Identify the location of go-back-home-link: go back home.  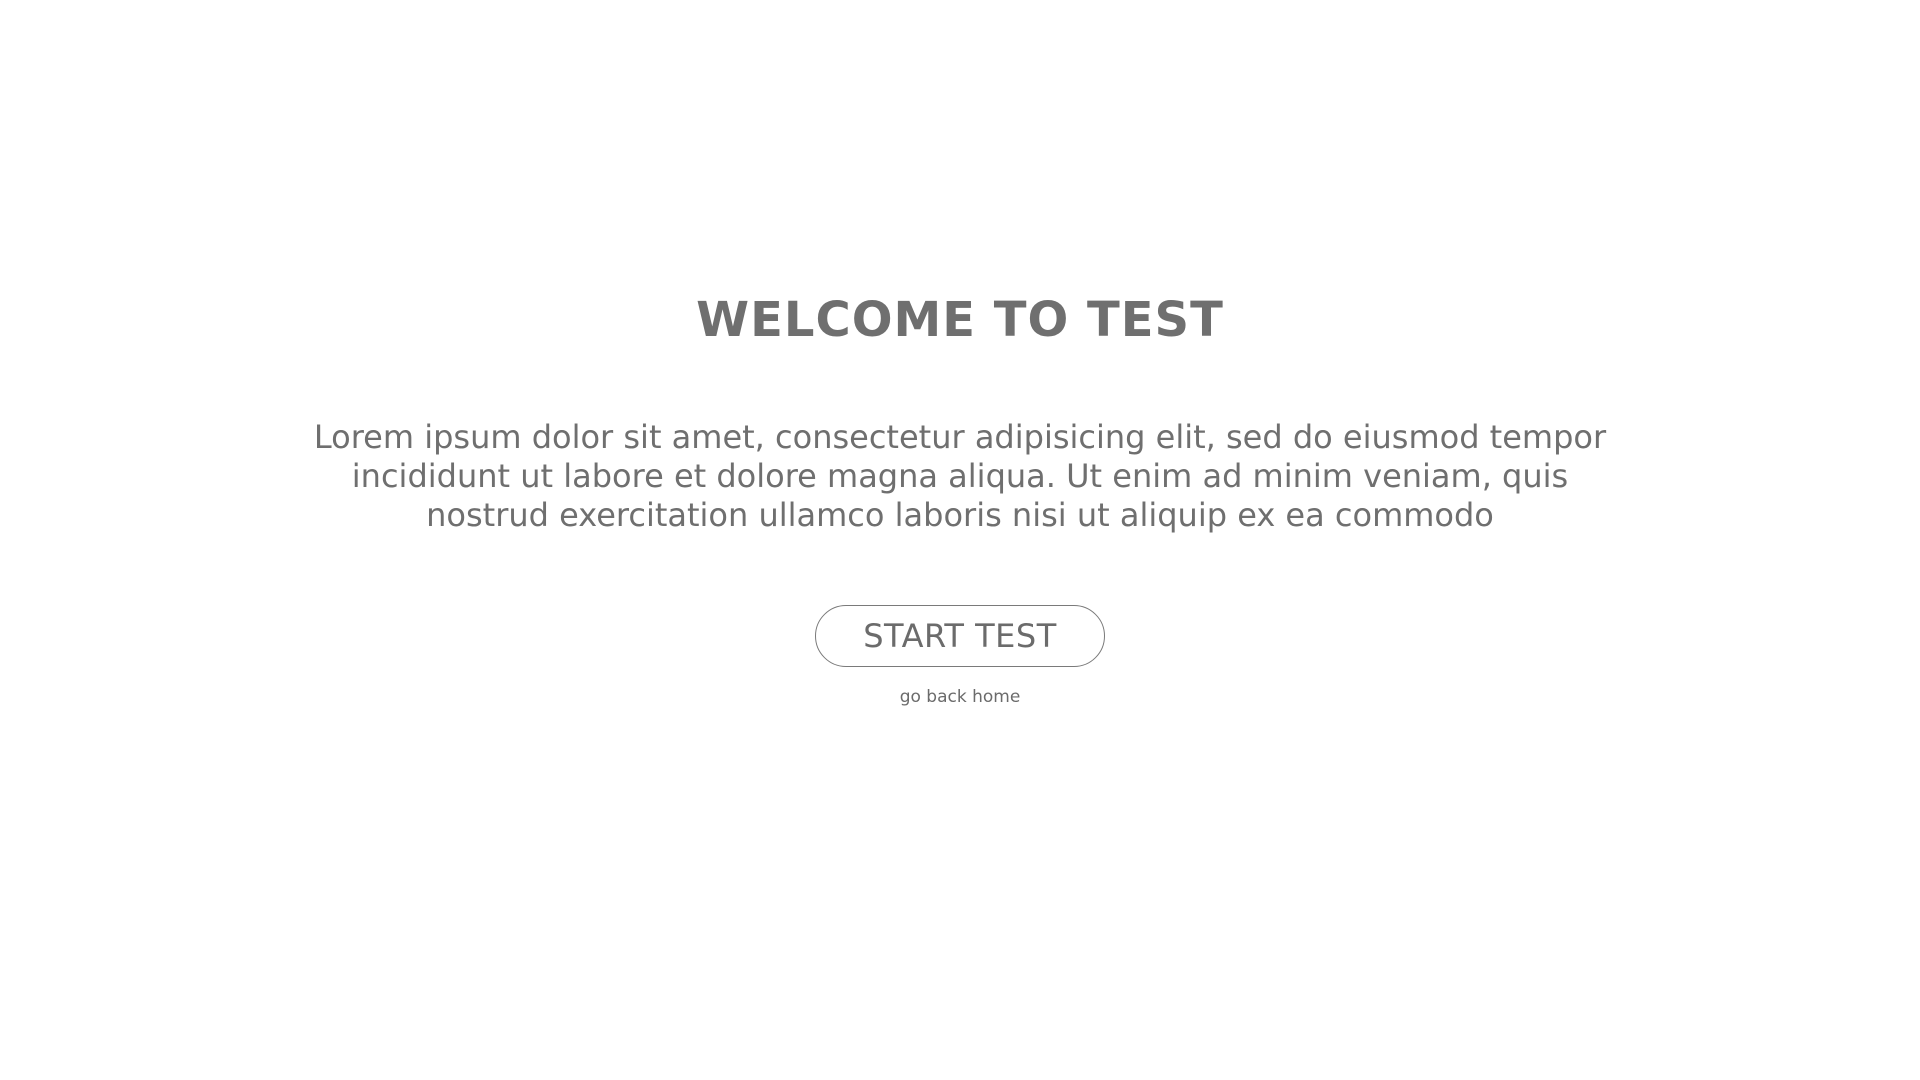
(960, 697).